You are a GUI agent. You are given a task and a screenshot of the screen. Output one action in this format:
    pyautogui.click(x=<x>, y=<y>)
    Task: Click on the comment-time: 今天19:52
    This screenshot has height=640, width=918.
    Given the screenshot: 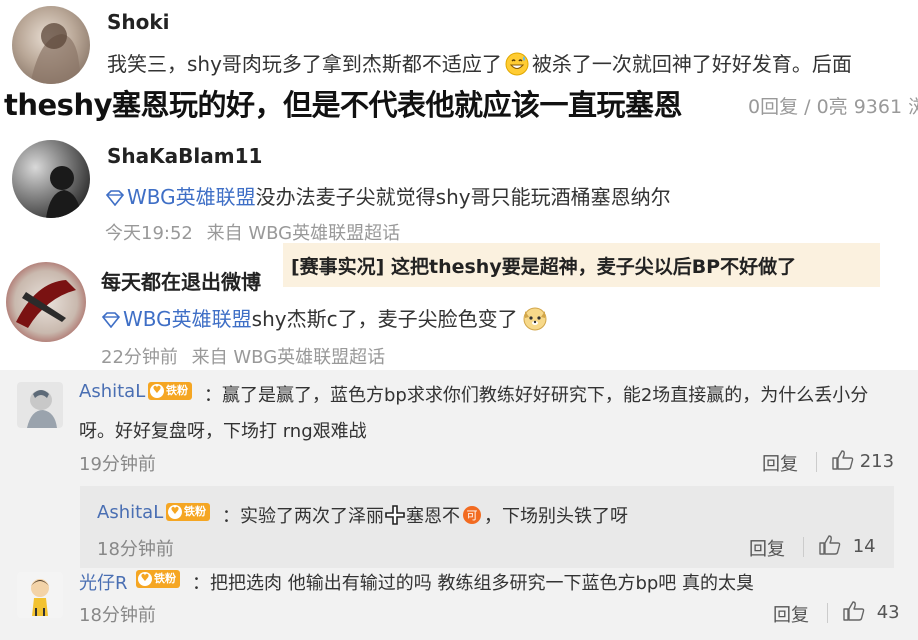 What is the action you would take?
    pyautogui.click(x=149, y=233)
    